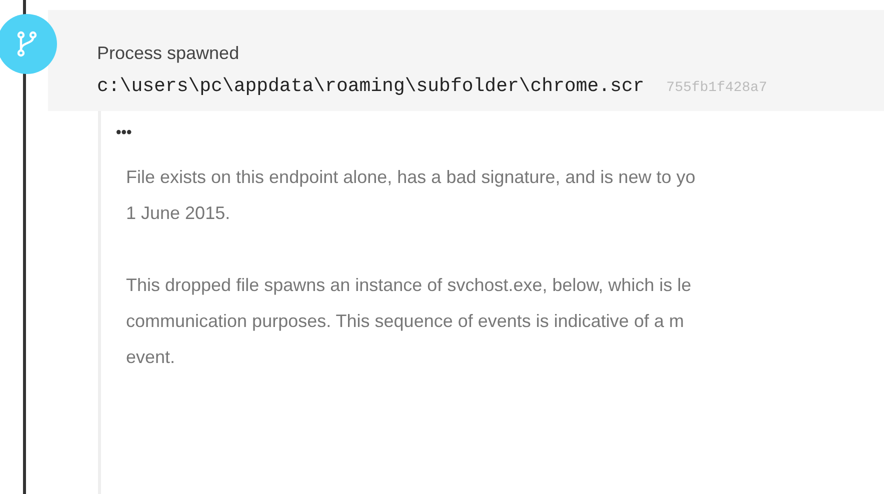 The image size is (884, 494). What do you see at coordinates (370, 86) in the screenshot?
I see `file-path: c:\users\pc\appdata\roaming\subfolder\chrome.scr` at bounding box center [370, 86].